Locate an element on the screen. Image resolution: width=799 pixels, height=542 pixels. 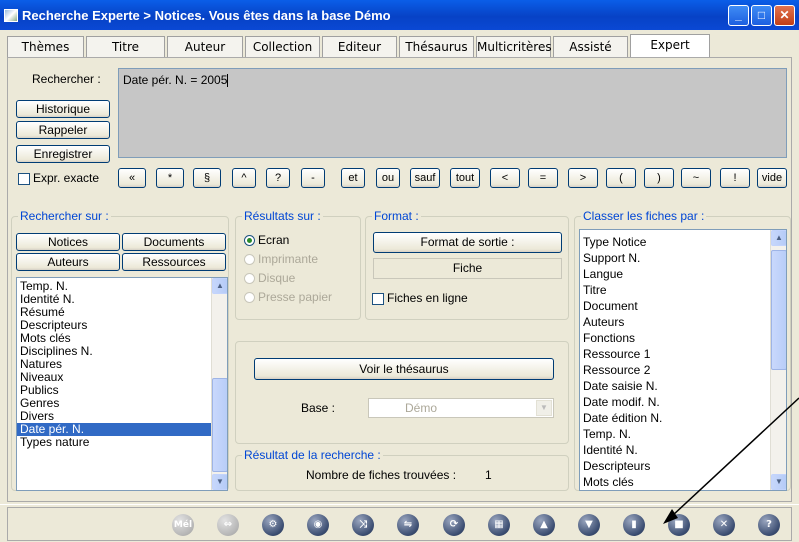
annotation-arrow is located at coordinates (731, 460).